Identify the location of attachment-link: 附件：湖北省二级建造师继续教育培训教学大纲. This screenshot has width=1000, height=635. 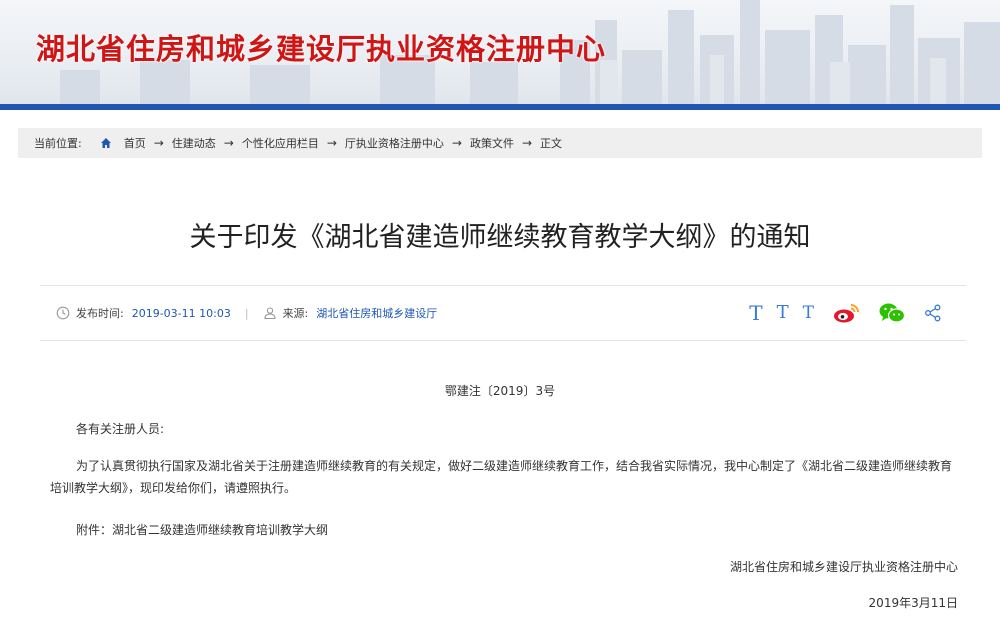
(202, 530).